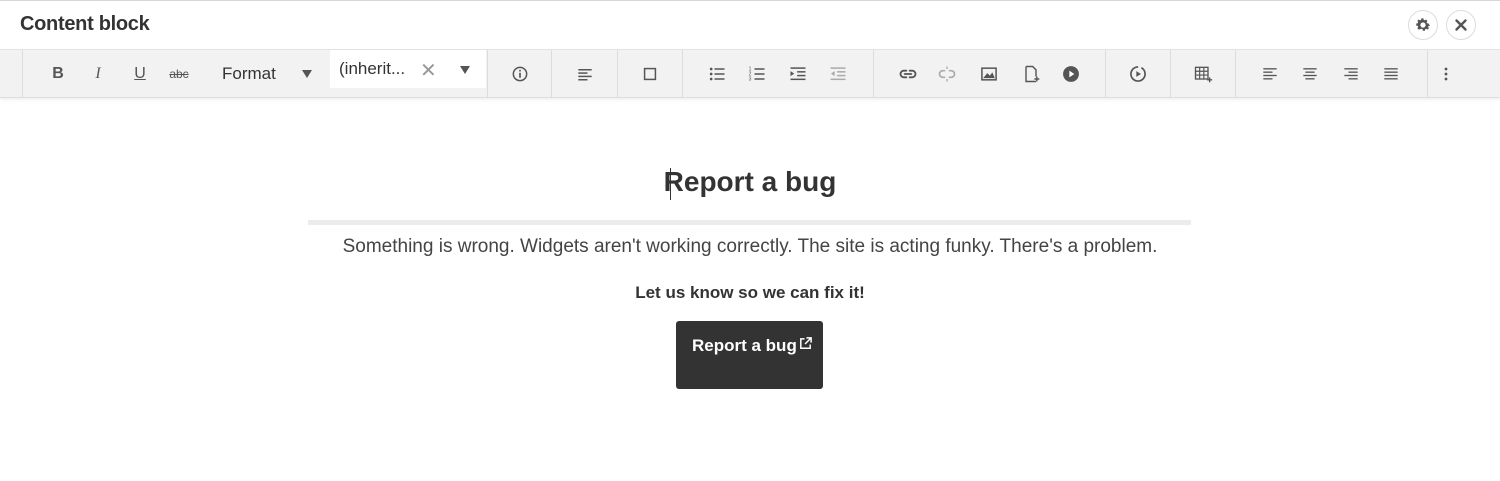 The width and height of the screenshot is (1500, 481). I want to click on close-icon, so click(1461, 25).